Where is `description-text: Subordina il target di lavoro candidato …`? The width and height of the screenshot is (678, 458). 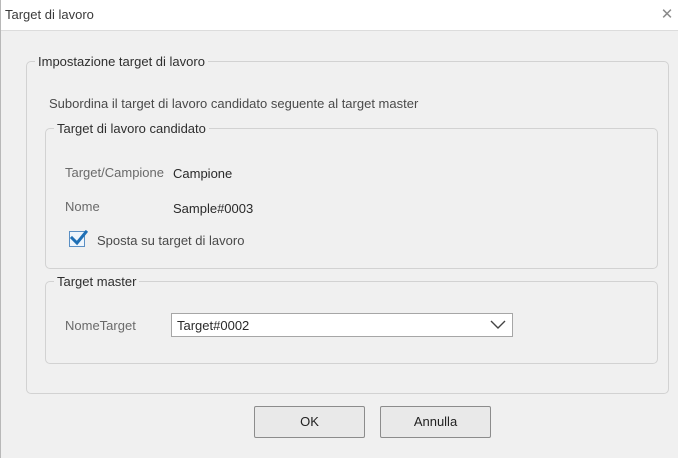
description-text: Subordina il target di lavoro candidato … is located at coordinates (234, 103).